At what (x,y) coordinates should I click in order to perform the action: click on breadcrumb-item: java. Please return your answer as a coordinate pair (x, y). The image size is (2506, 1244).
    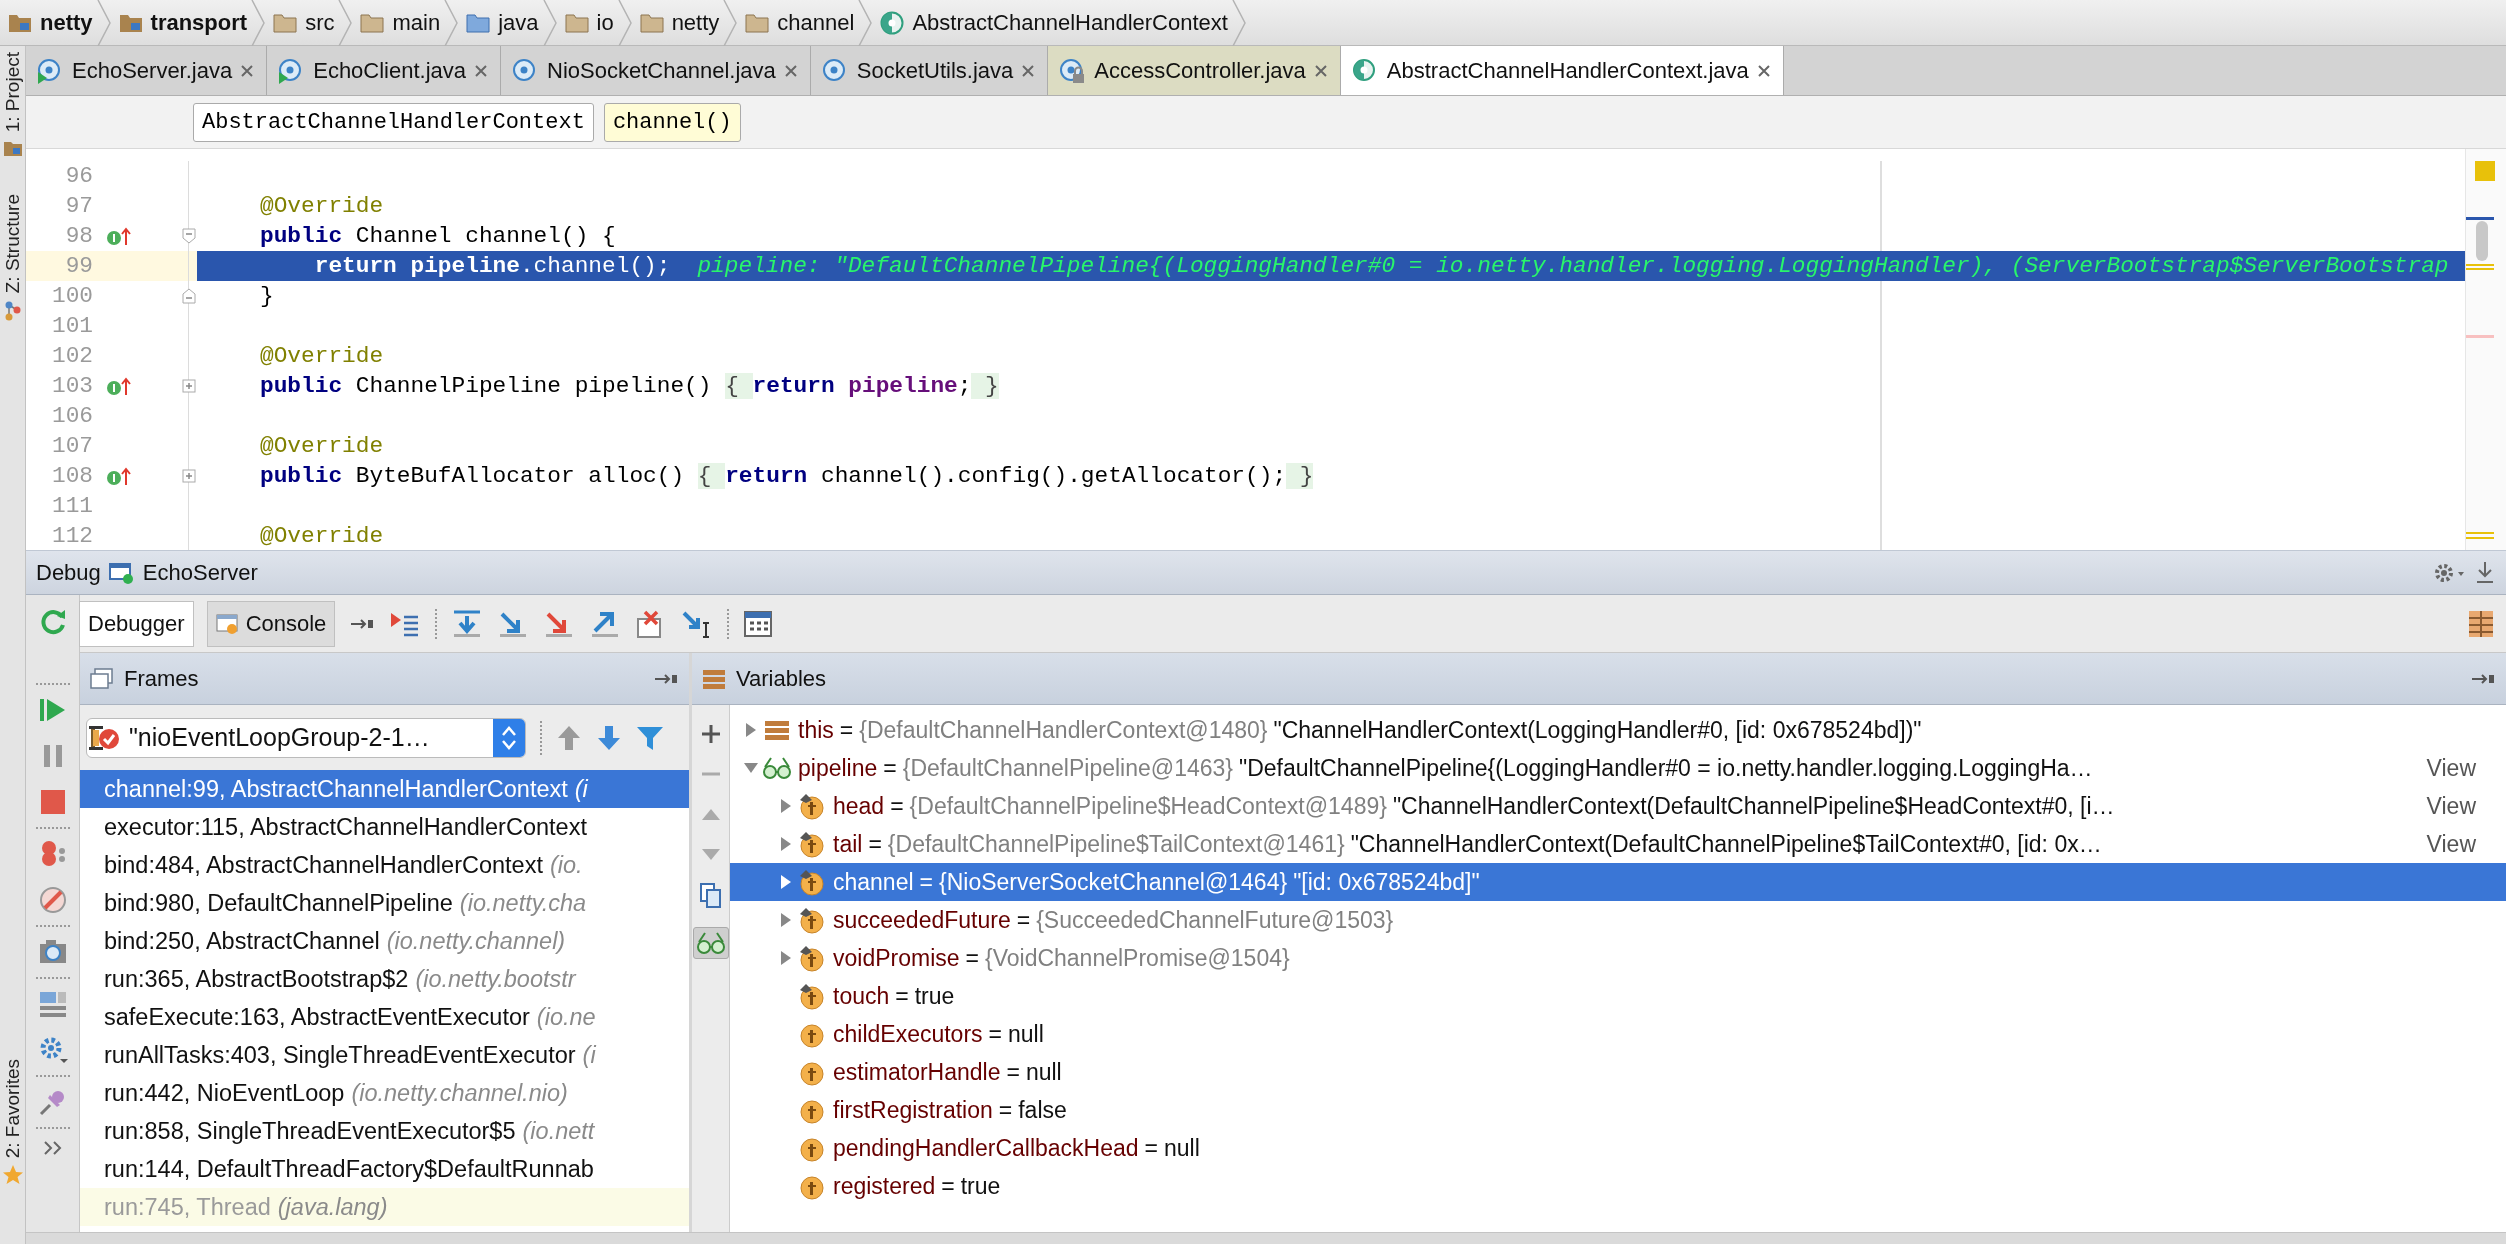
    Looking at the image, I should click on (518, 22).